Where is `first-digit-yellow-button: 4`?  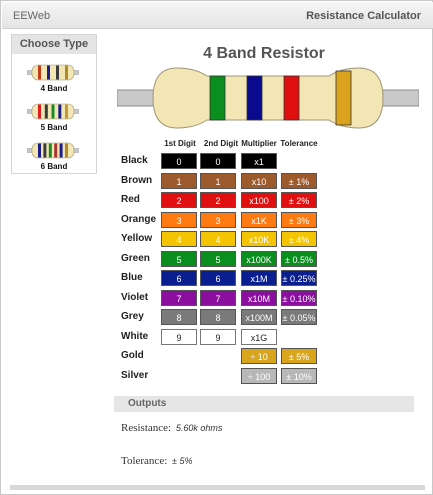
first-digit-yellow-button: 4 is located at coordinates (179, 239).